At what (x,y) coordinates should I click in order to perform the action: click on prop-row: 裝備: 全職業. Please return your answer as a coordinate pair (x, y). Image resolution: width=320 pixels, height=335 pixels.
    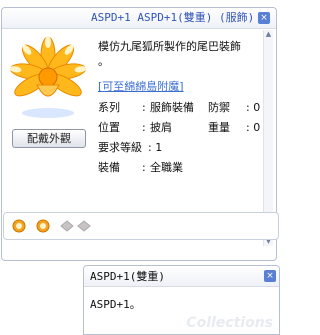
    Looking at the image, I should click on (140, 167).